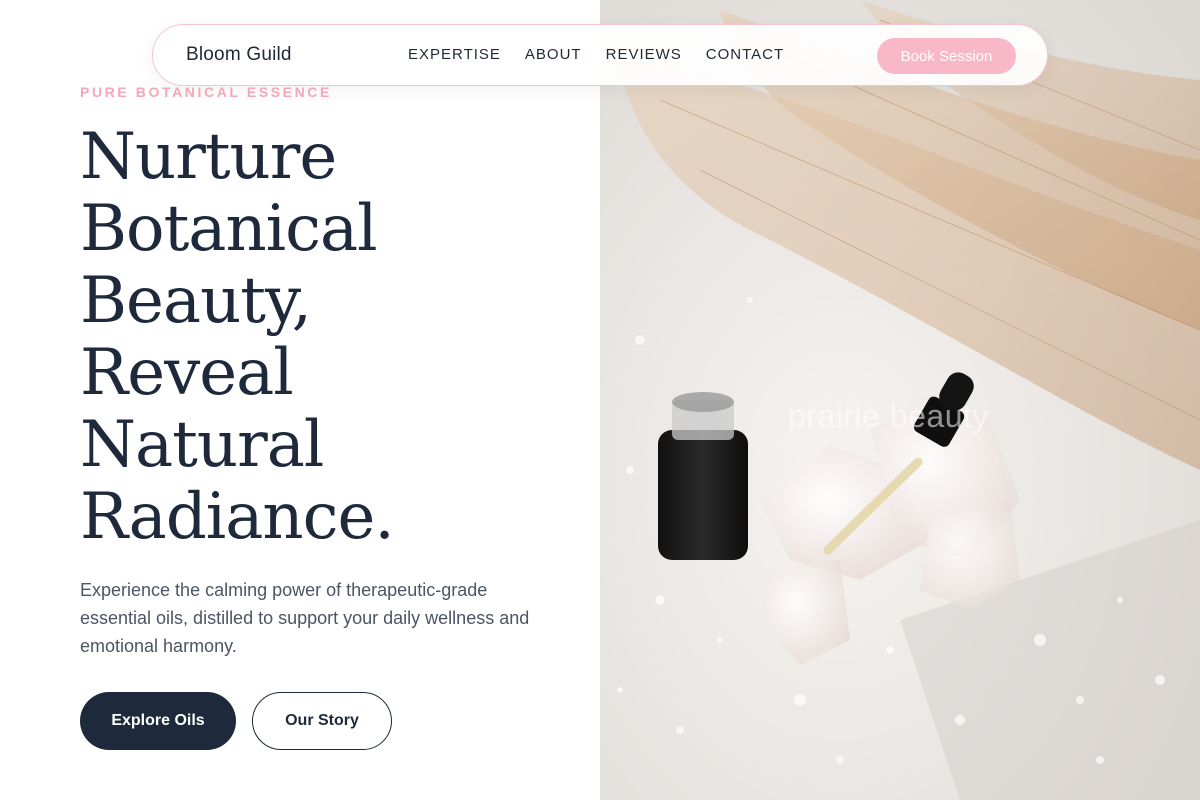  I want to click on nav-link-contact: CONTACT, so click(745, 54).